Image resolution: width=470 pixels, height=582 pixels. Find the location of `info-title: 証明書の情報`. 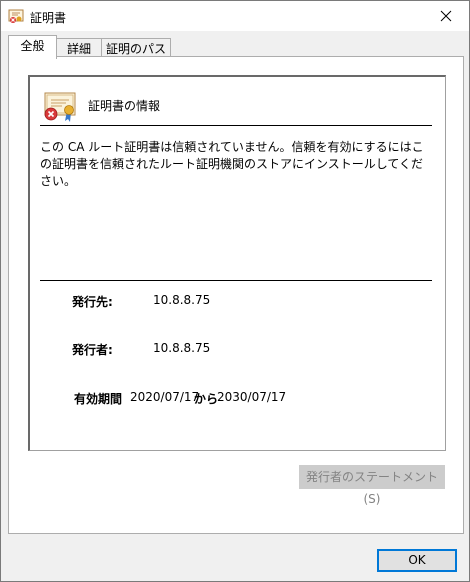

info-title: 証明書の情報 is located at coordinates (124, 106).